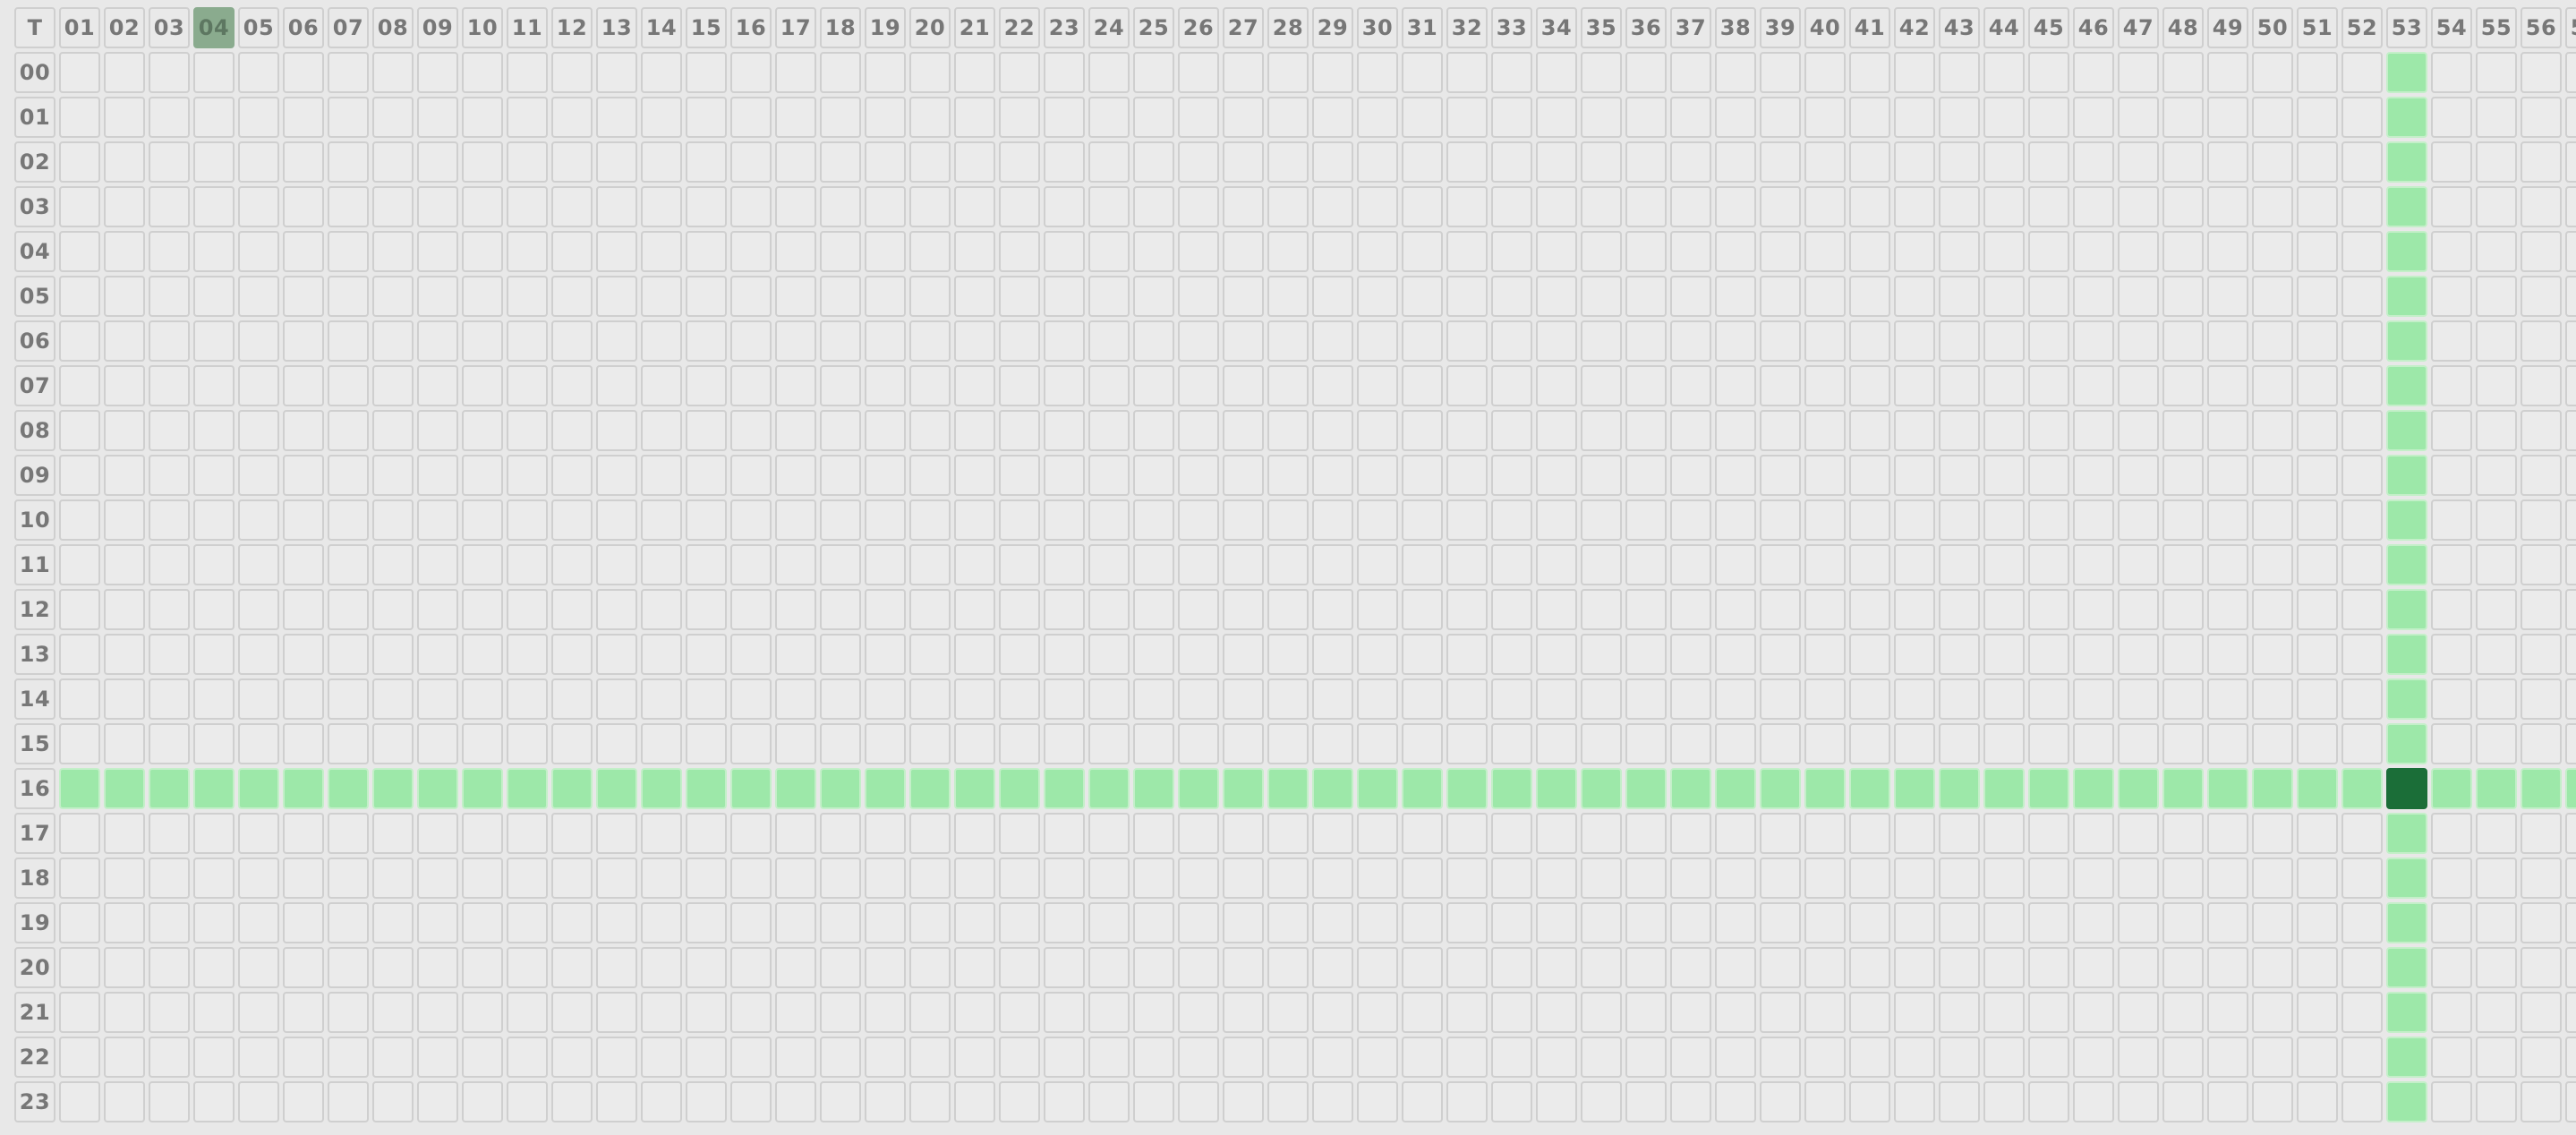 This screenshot has width=2576, height=1135. Describe the element at coordinates (2406, 788) in the screenshot. I see `grid-cell-selected` at that location.